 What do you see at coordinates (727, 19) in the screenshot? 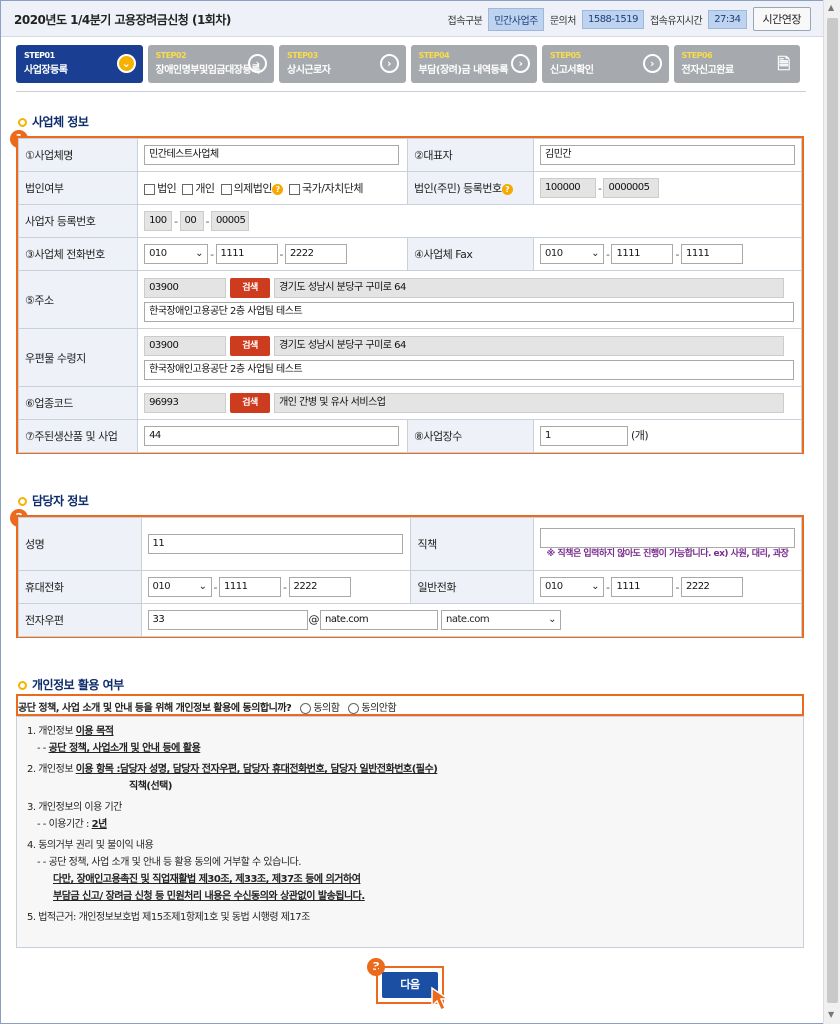
I see `session-timer: 27:34` at bounding box center [727, 19].